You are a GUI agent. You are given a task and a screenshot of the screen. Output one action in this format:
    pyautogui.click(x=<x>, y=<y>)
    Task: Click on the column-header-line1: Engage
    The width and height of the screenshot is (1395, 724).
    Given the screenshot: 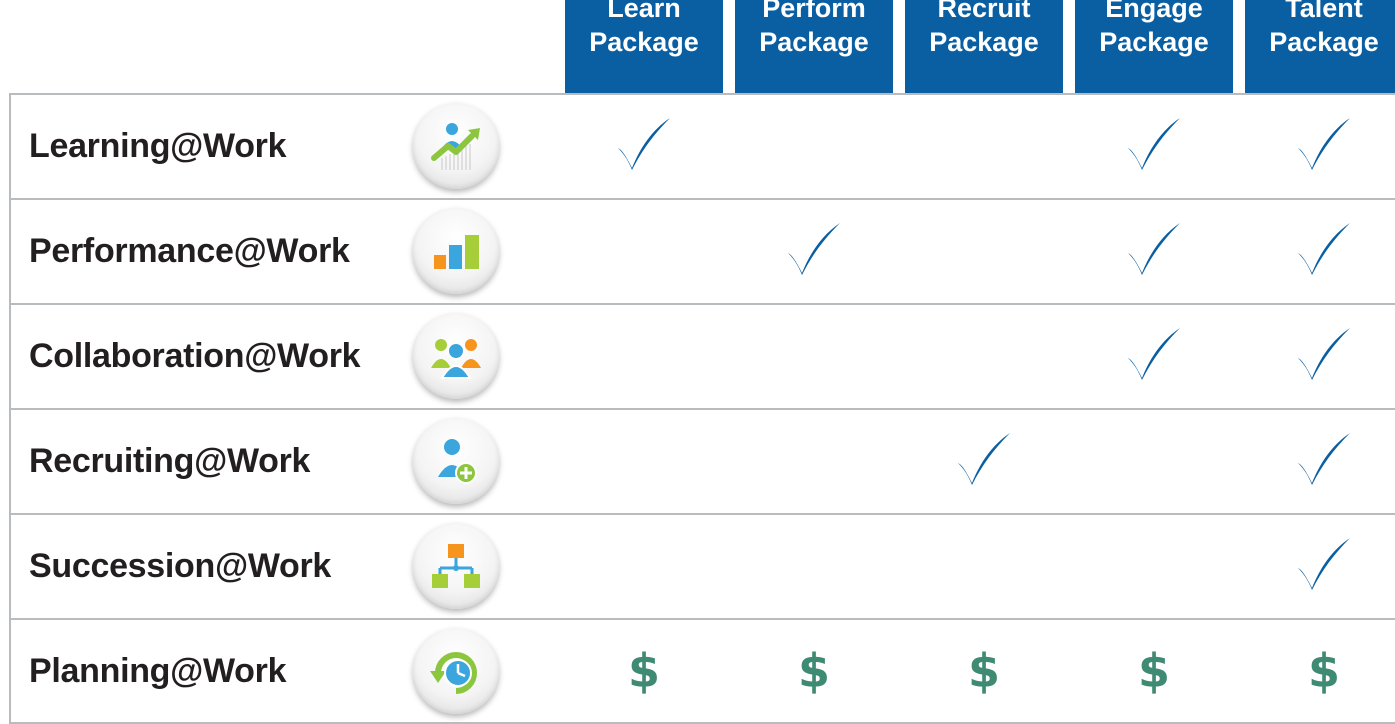 What is the action you would take?
    pyautogui.click(x=1154, y=11)
    